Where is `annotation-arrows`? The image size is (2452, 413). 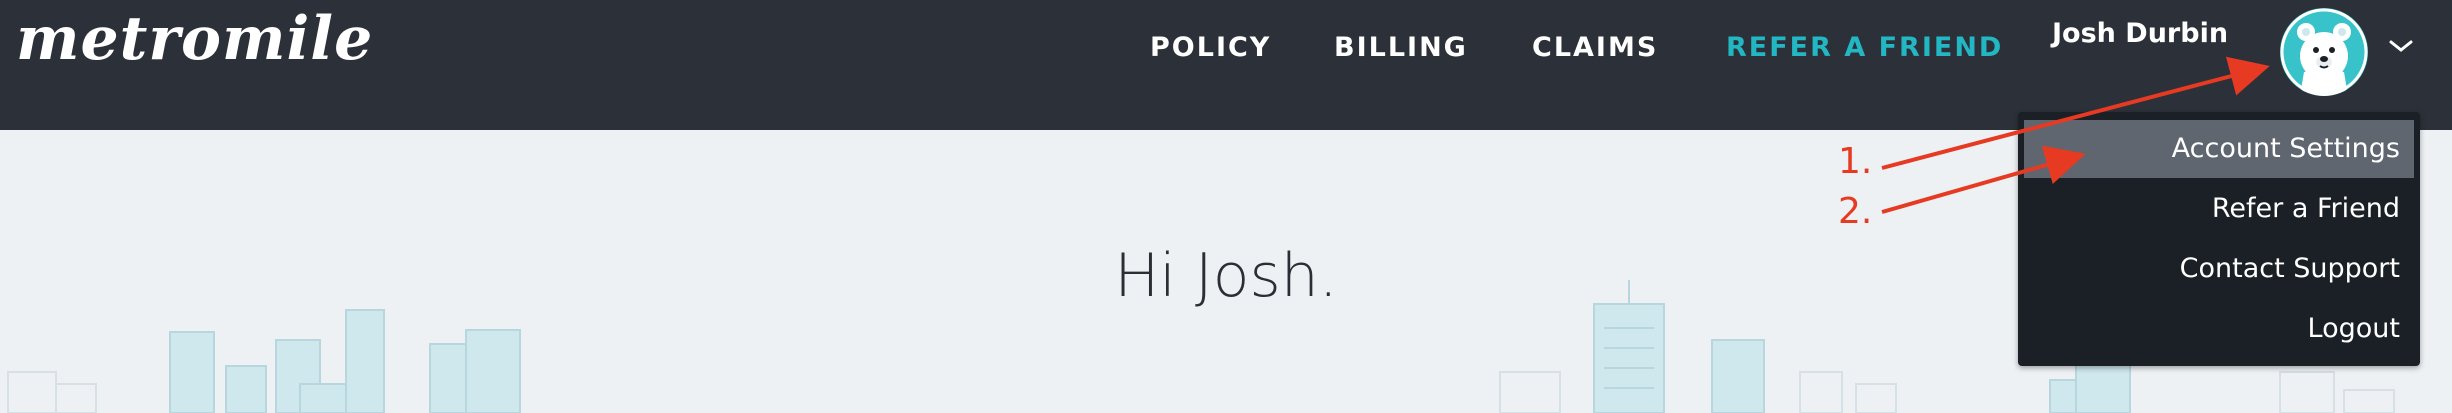
annotation-arrows is located at coordinates (2075, 135).